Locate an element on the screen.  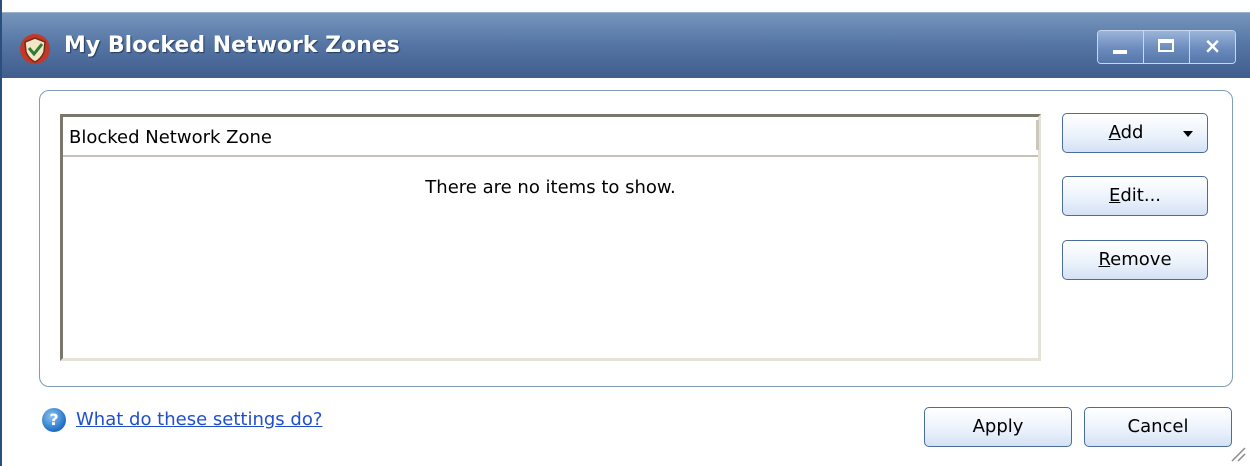
maximize-button is located at coordinates (1166, 47).